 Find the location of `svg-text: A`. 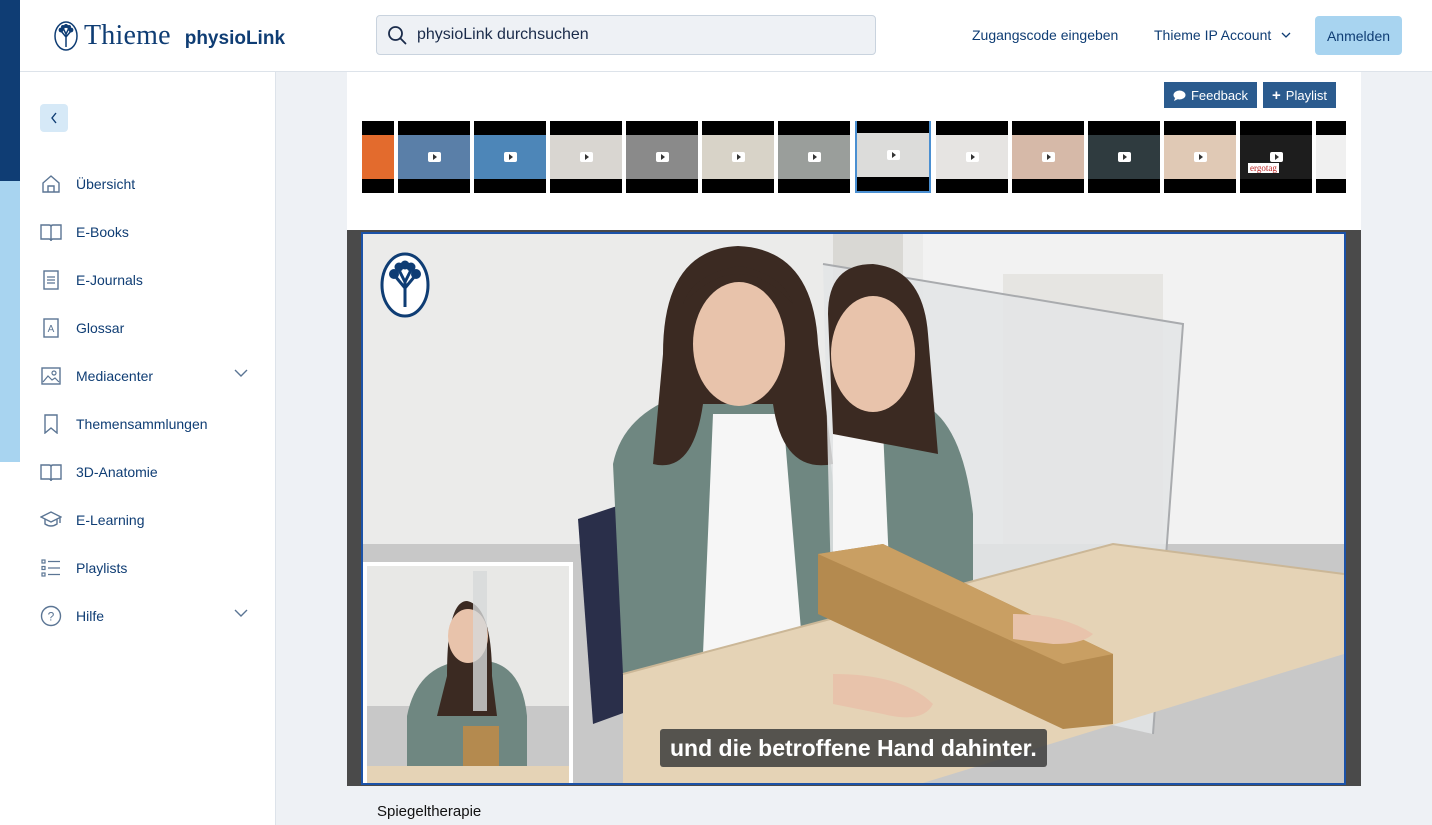

svg-text: A is located at coordinates (51, 329).